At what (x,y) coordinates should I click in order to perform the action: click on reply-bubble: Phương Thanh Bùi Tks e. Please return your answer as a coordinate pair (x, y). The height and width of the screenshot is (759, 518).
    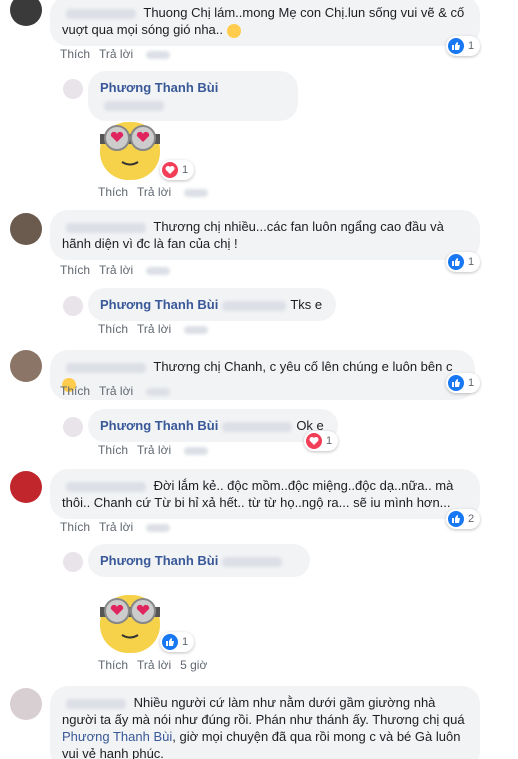
    Looking at the image, I should click on (212, 304).